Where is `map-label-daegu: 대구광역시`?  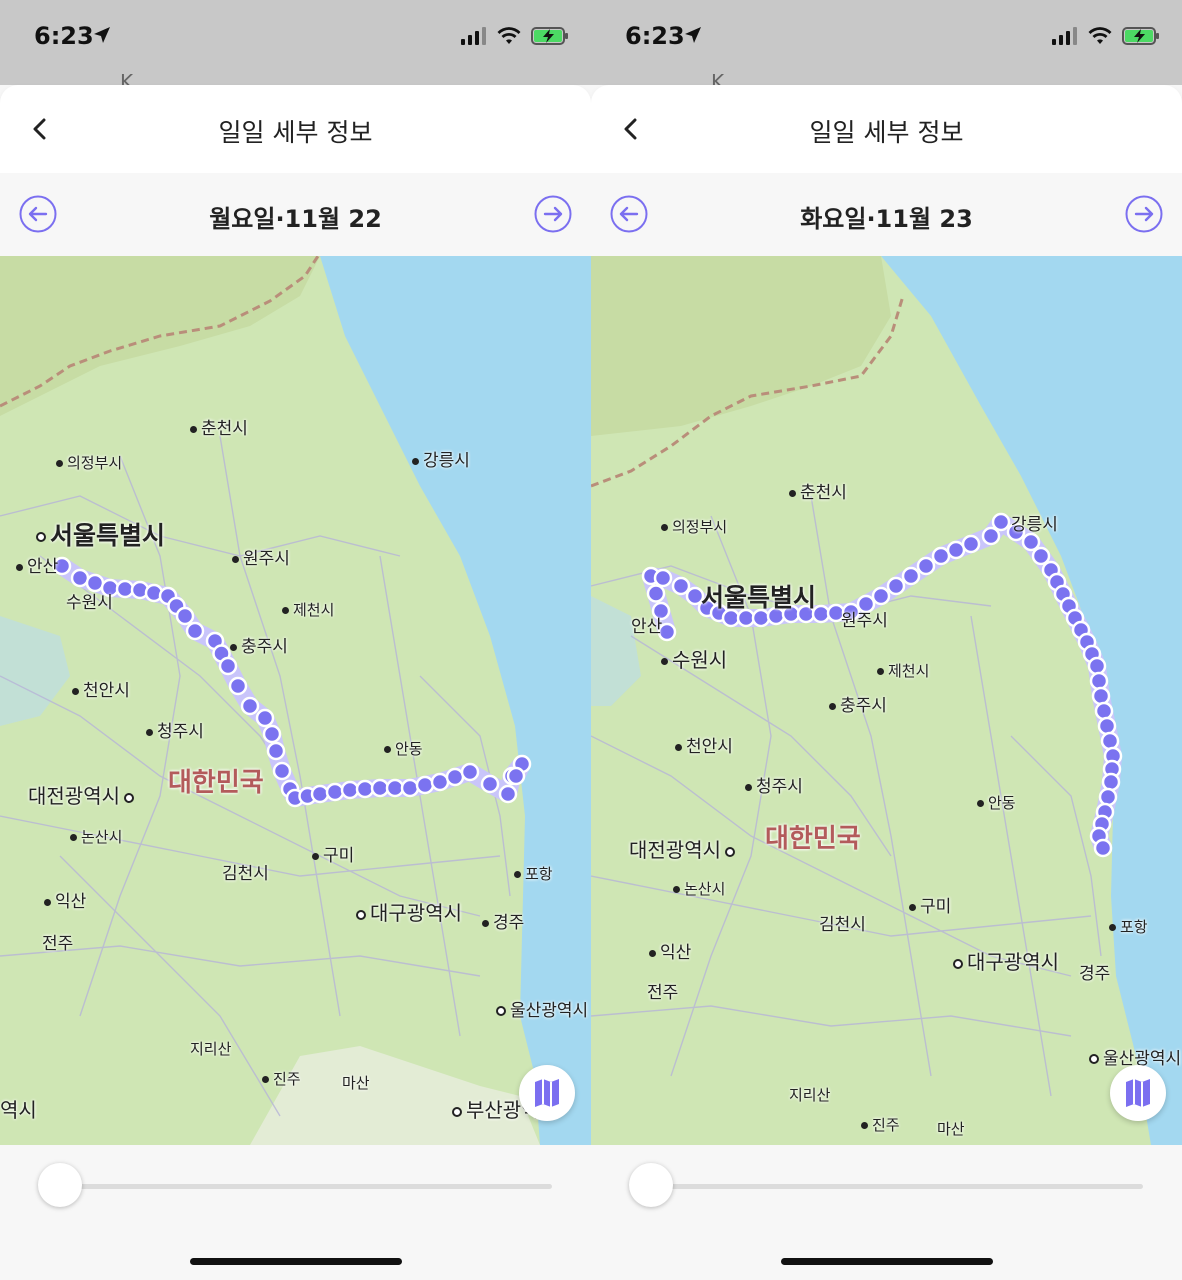
map-label-daegu: 대구광역시 is located at coordinates (409, 911).